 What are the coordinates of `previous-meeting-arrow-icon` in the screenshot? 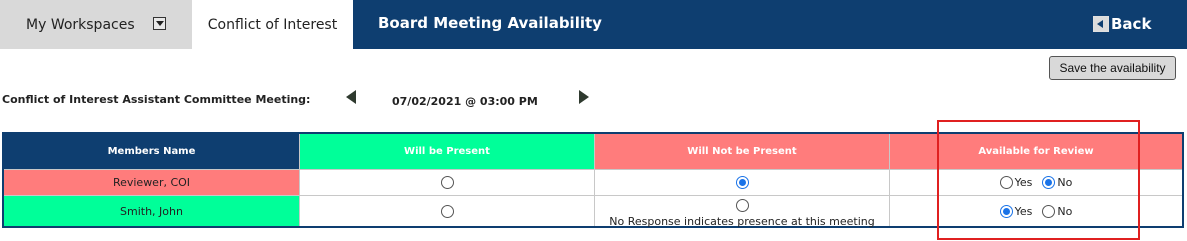 It's located at (351, 97).